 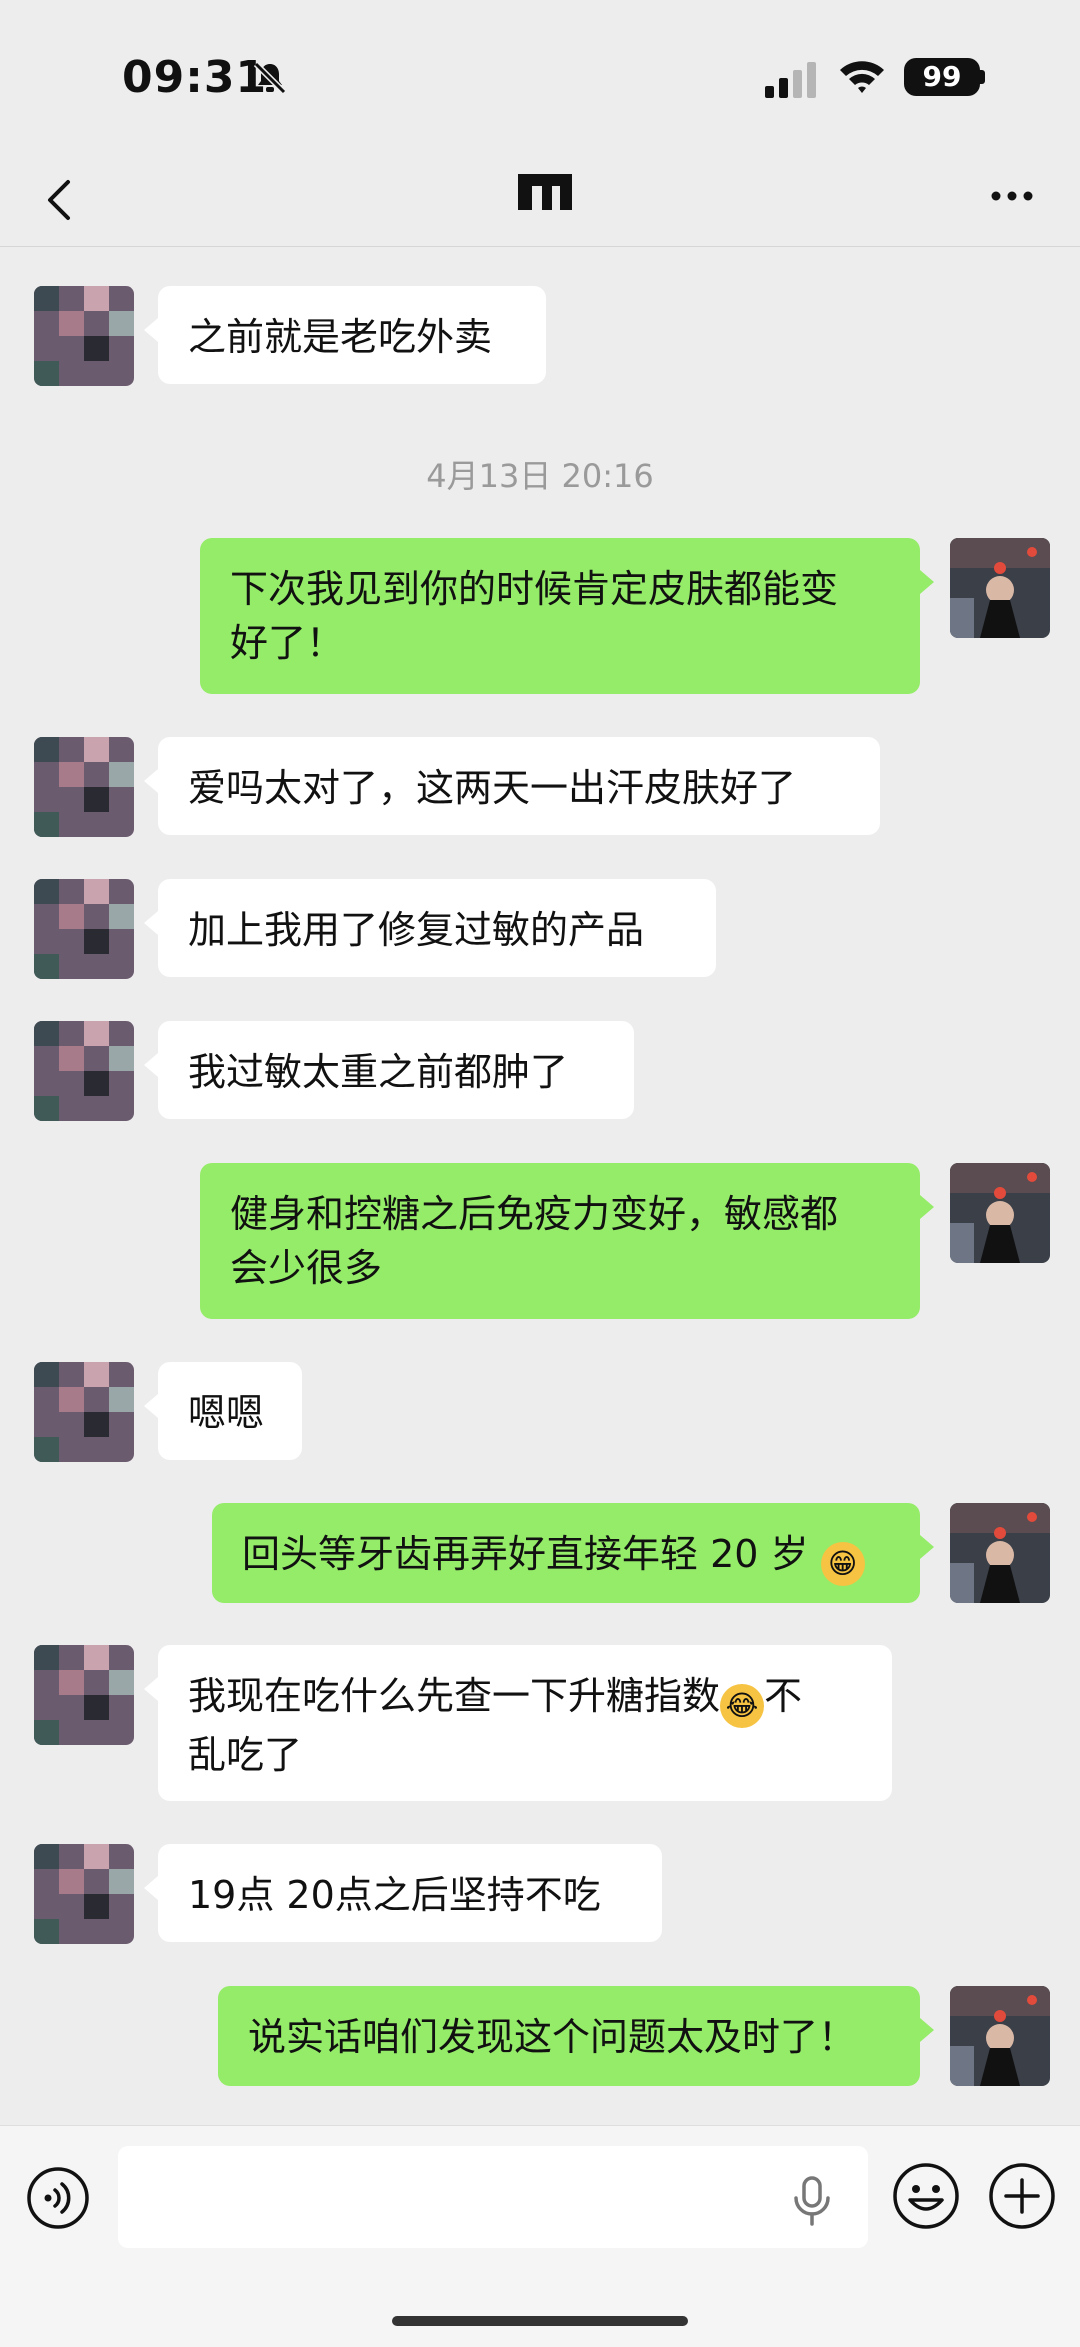 I want to click on contact-name-redaction, so click(x=545, y=192).